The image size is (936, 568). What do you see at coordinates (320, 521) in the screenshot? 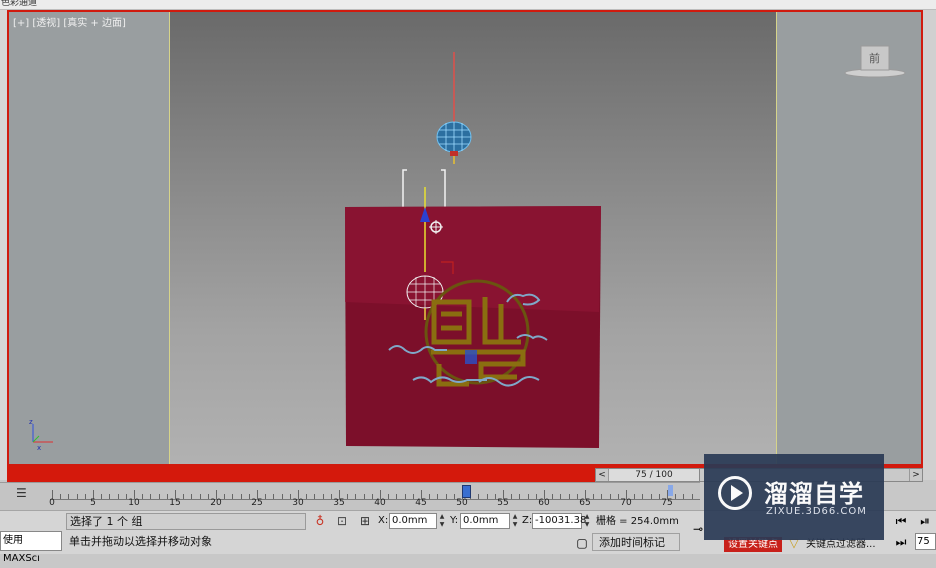
I see `isolate-icon: ♁` at bounding box center [320, 521].